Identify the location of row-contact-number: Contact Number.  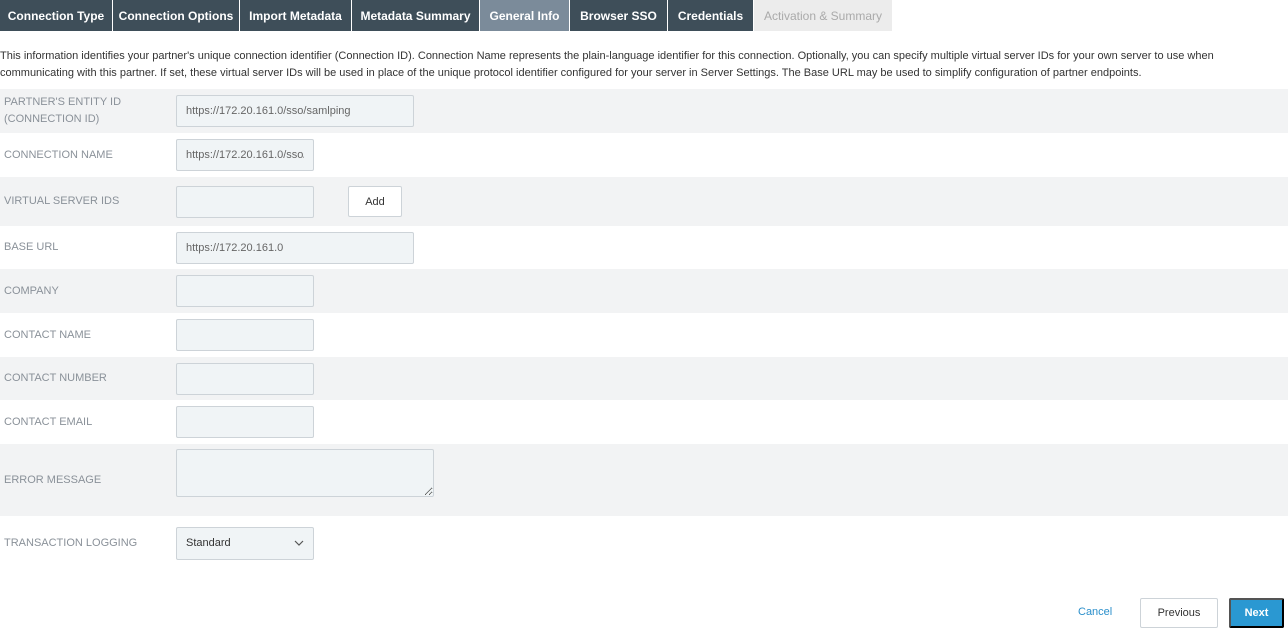
(644, 378).